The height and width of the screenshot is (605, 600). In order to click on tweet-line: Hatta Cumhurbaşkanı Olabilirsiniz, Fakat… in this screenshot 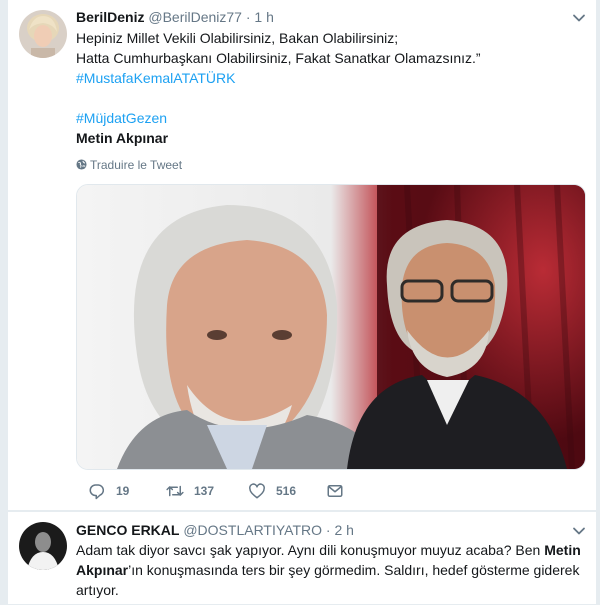, I will do `click(278, 58)`.